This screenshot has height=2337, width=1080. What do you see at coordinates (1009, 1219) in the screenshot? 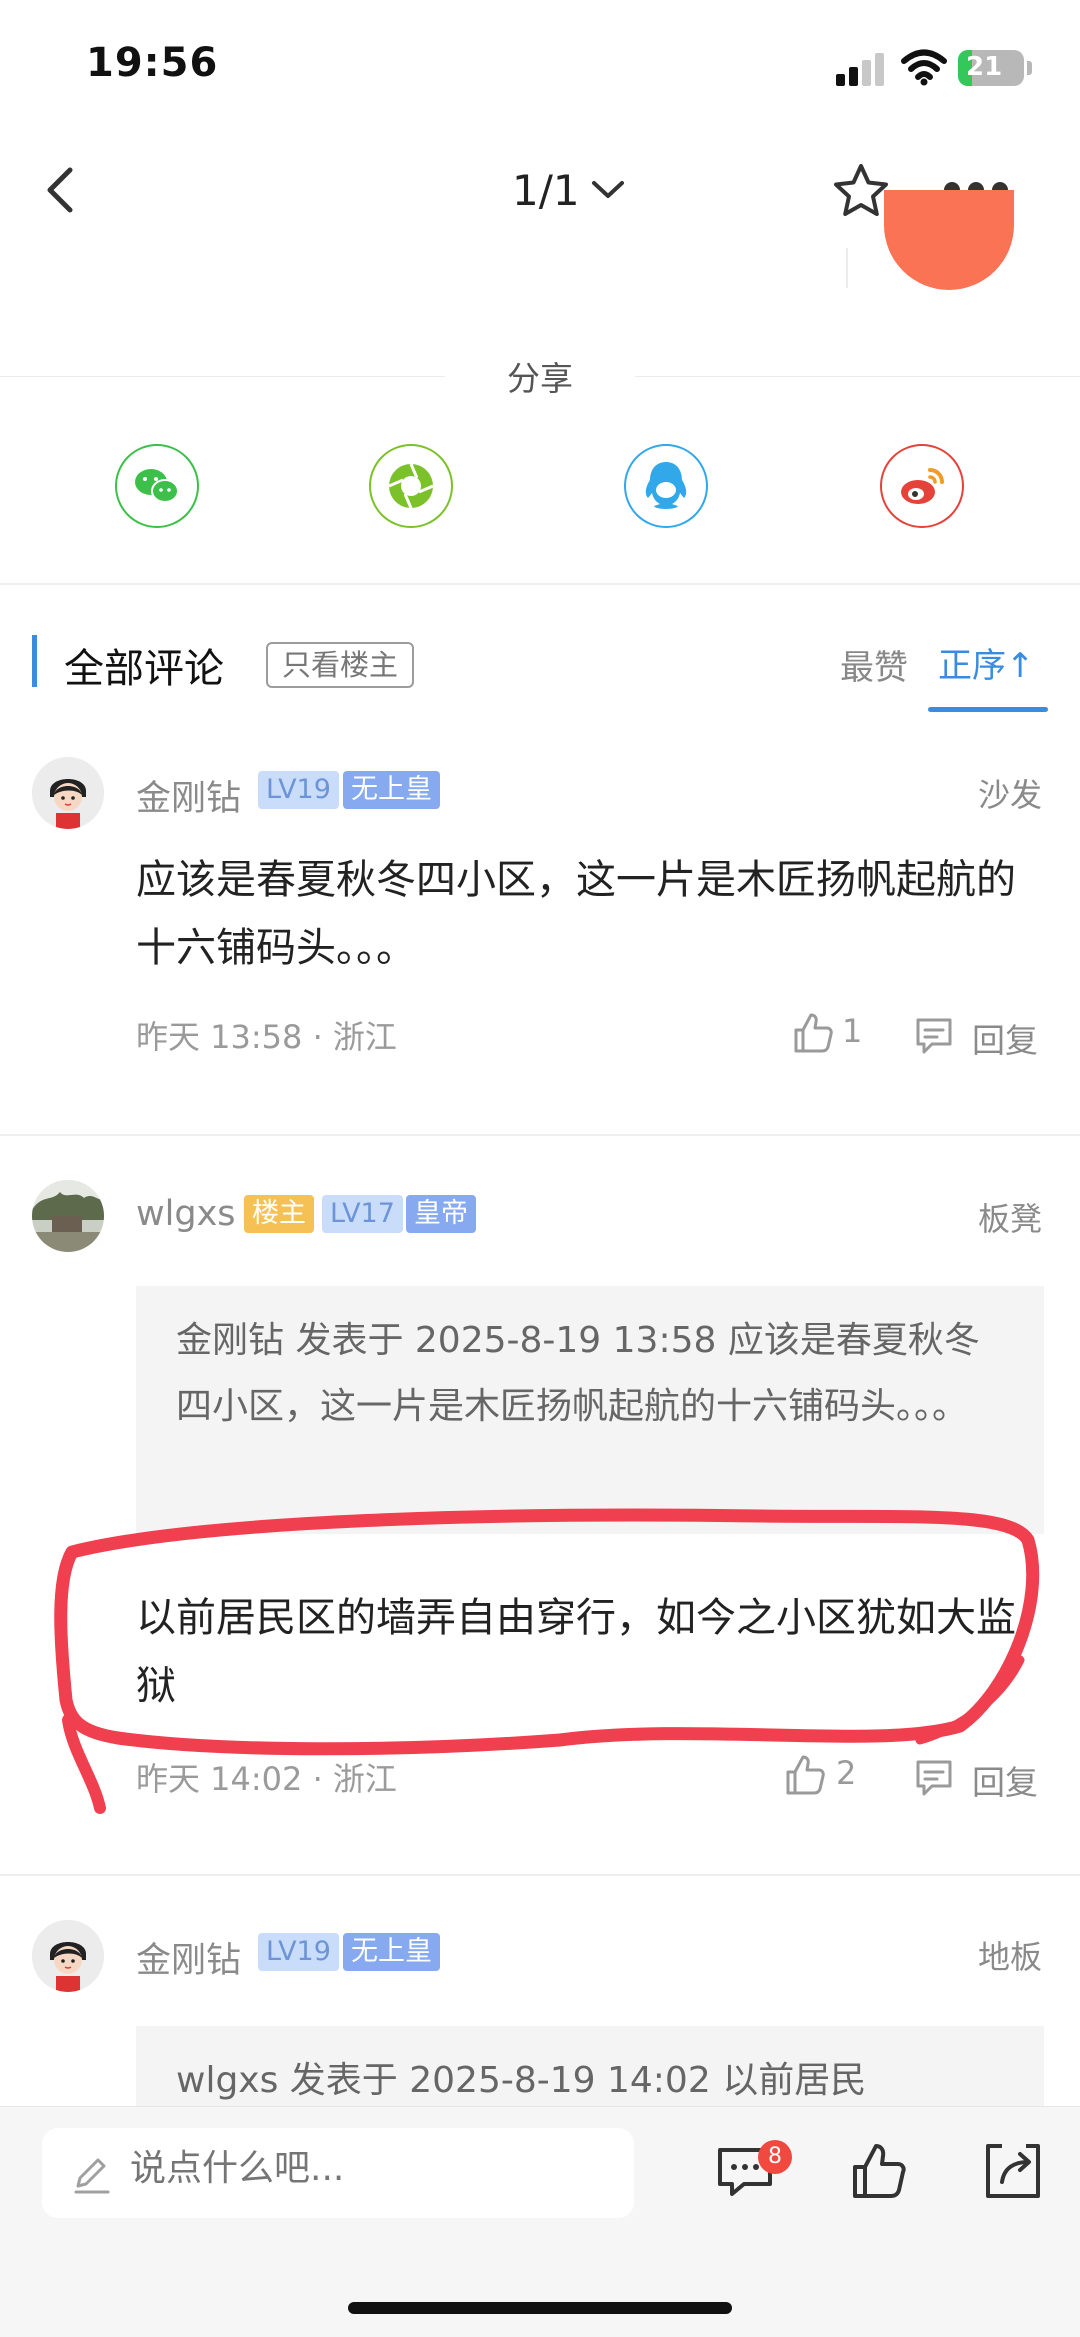
I see `floor-label: 板凳` at bounding box center [1009, 1219].